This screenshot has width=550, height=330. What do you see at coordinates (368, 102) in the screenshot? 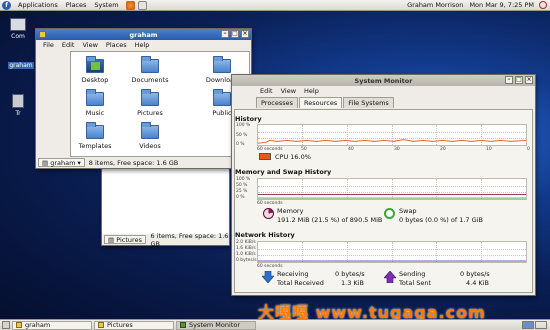
I see `tab-file-systems: File Systems` at bounding box center [368, 102].